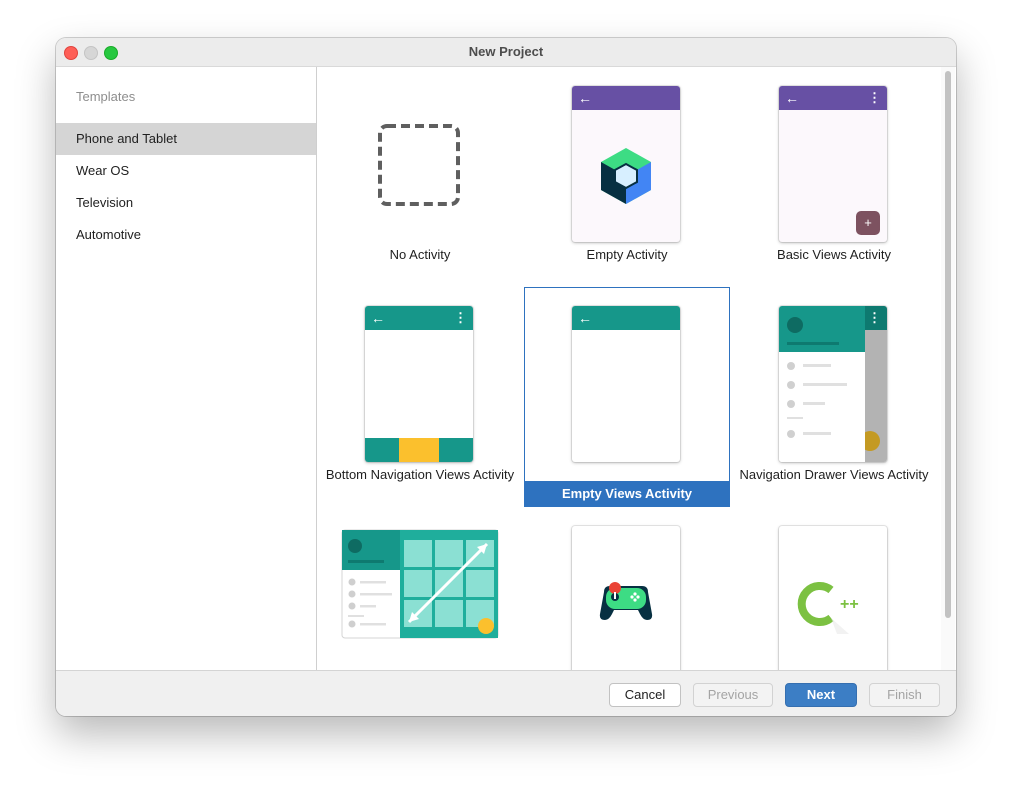 The image size is (1012, 791). I want to click on bottom-navigation-active-item, so click(419, 450).